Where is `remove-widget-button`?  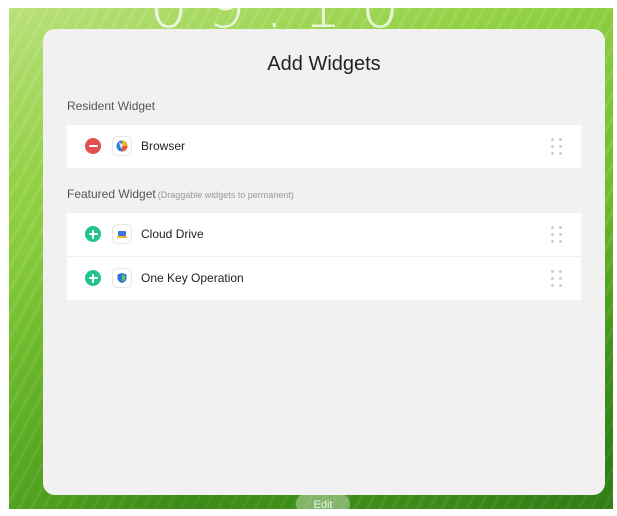
remove-widget-button is located at coordinates (93, 146).